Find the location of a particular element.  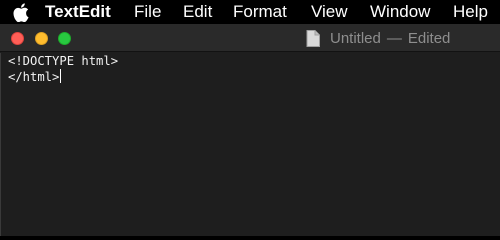

menu-view: View is located at coordinates (329, 12).